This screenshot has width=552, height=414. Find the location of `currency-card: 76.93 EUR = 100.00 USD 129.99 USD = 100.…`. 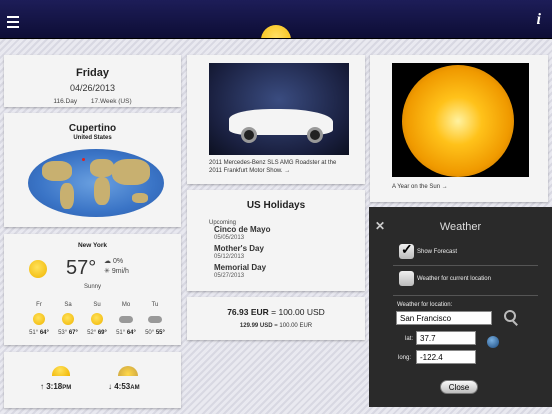

currency-card: 76.93 EUR = 100.00 USD 129.99 USD = 100.… is located at coordinates (276, 318).